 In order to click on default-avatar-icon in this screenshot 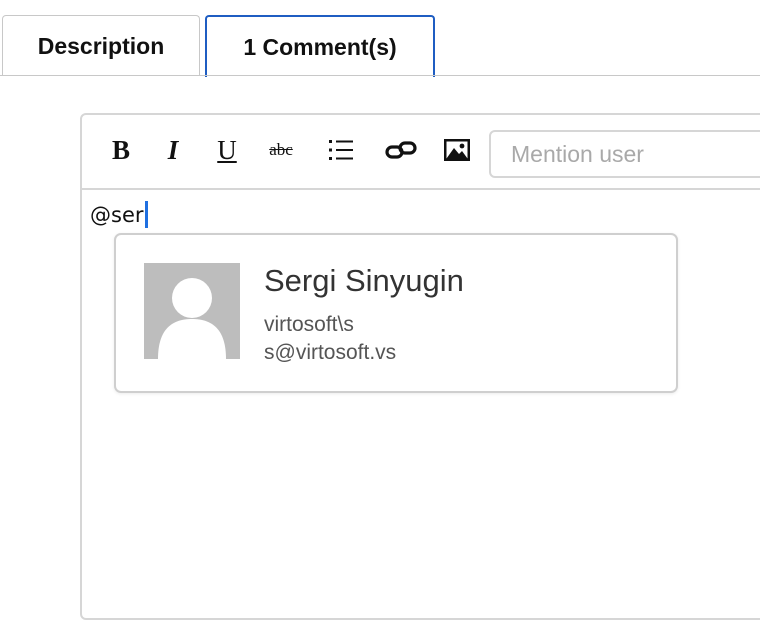, I will do `click(192, 311)`.